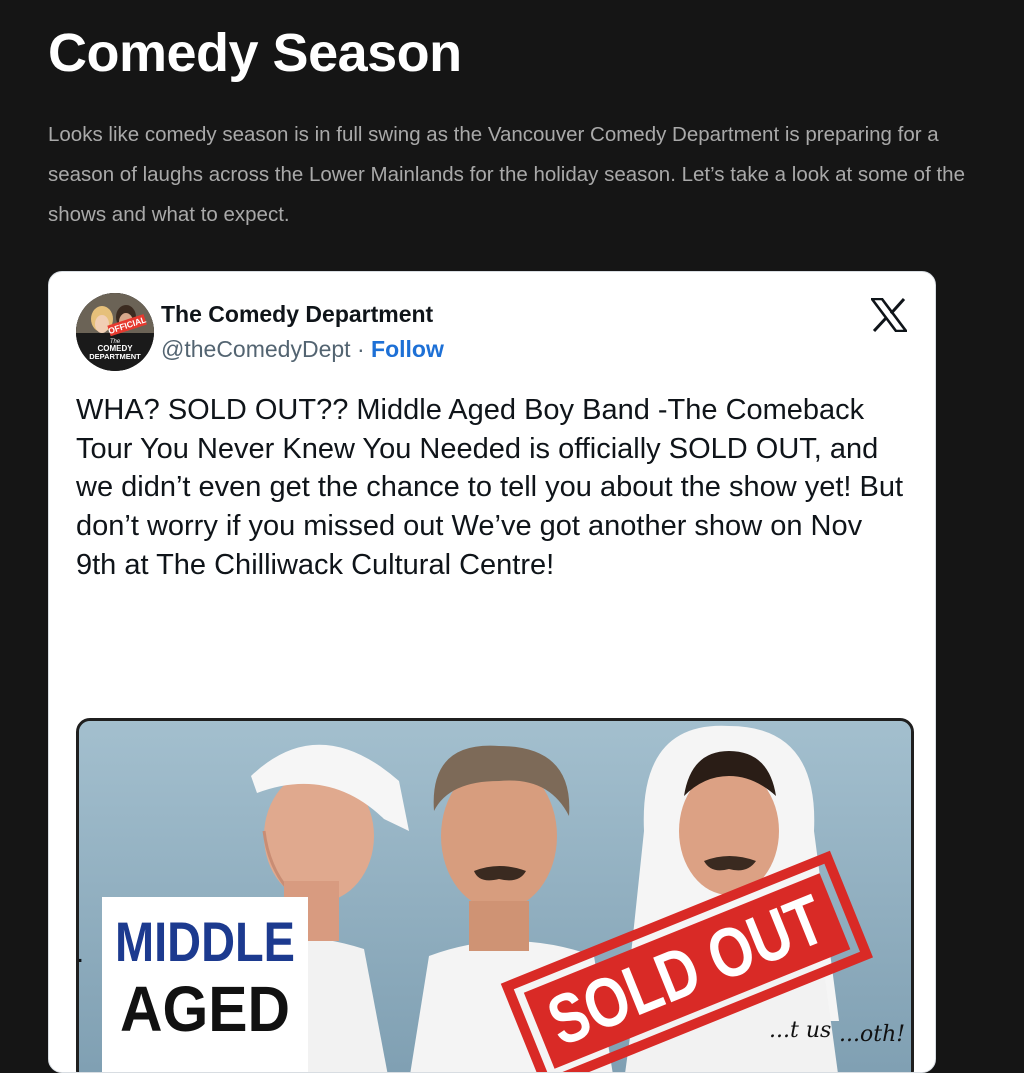  Describe the element at coordinates (800, 1030) in the screenshot. I see `poster-scrawl-left: ...t us` at that location.